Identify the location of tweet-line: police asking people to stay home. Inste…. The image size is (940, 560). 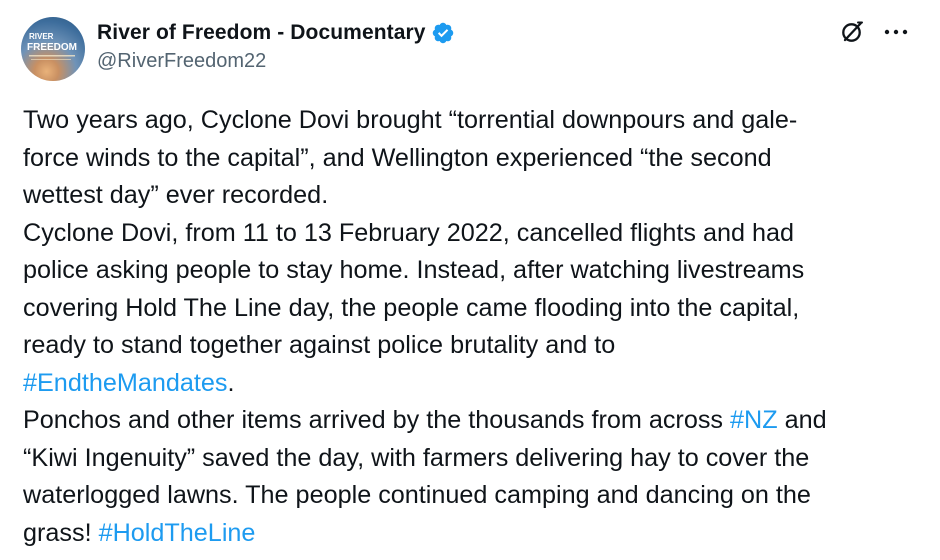
(414, 270).